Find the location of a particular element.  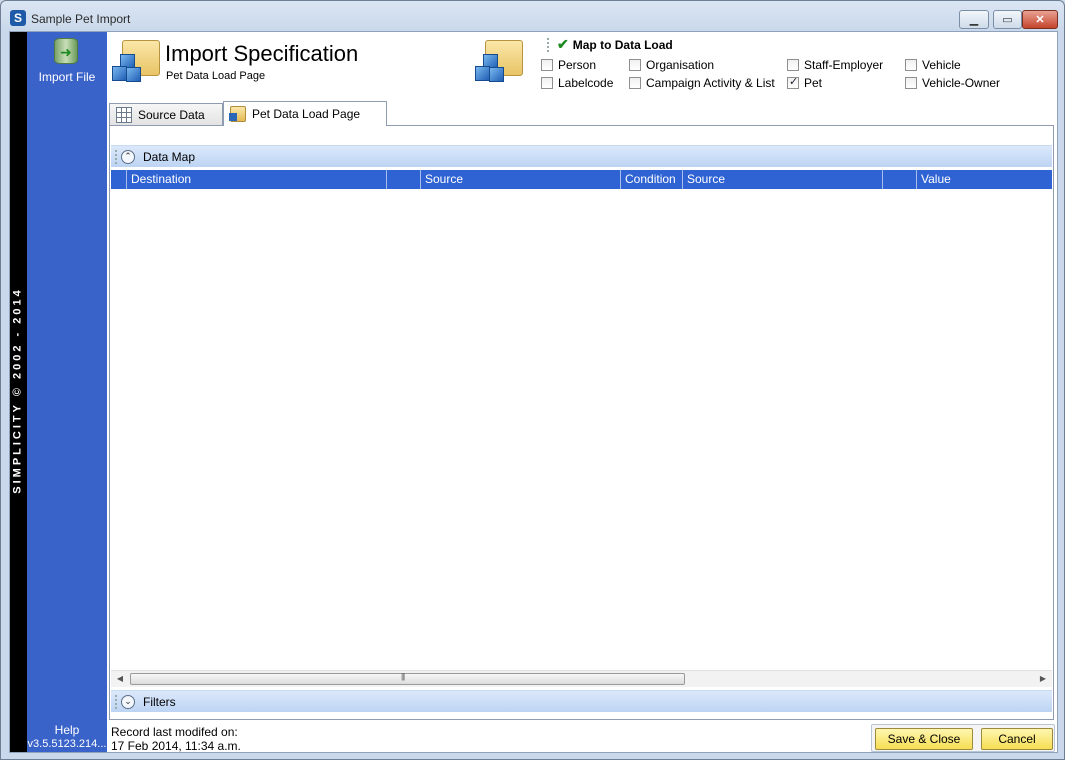

record-modified-label: Record last modifed on: is located at coordinates (174, 732).